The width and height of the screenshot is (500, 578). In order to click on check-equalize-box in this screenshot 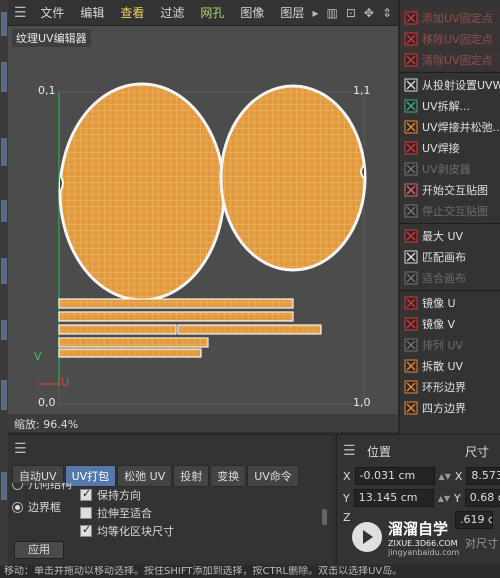, I will do `click(86, 530)`.